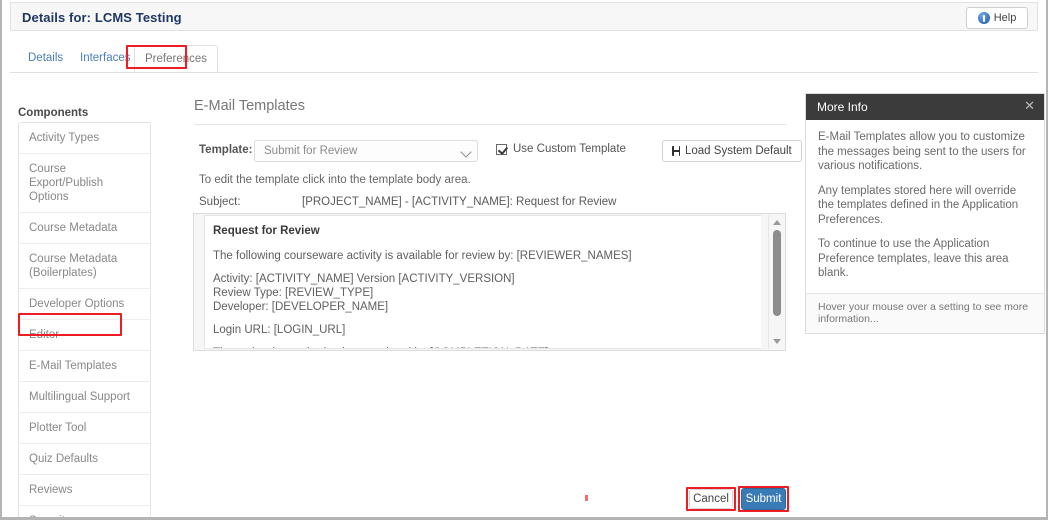 The image size is (1048, 520). Describe the element at coordinates (102, 17) in the screenshot. I see `page-title: Details for: LCMS Testing` at that location.